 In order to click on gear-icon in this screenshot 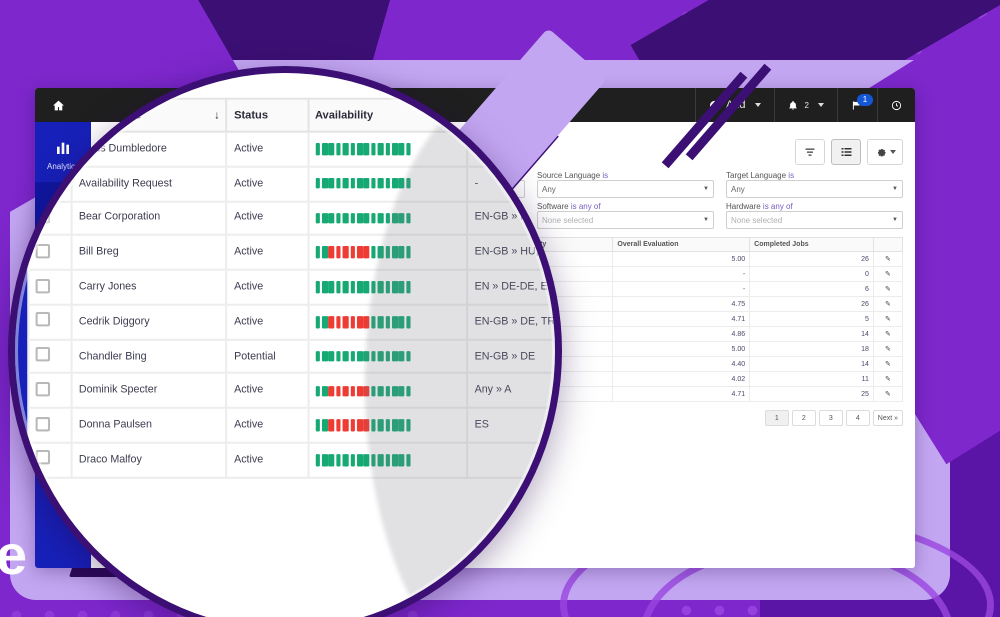, I will do `click(885, 152)`.